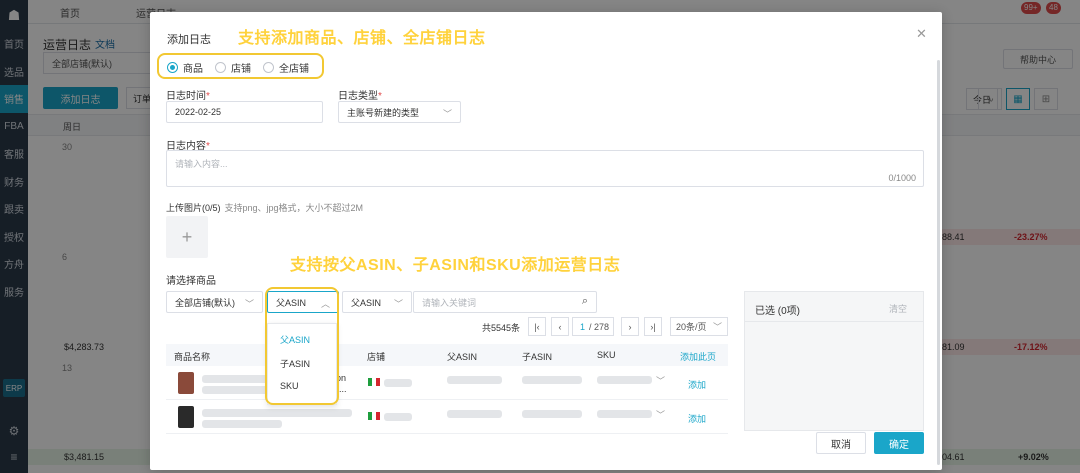 The height and width of the screenshot is (473, 1080). Describe the element at coordinates (462, 357) in the screenshot. I see `col-parent-asin: 父ASIN` at that location.